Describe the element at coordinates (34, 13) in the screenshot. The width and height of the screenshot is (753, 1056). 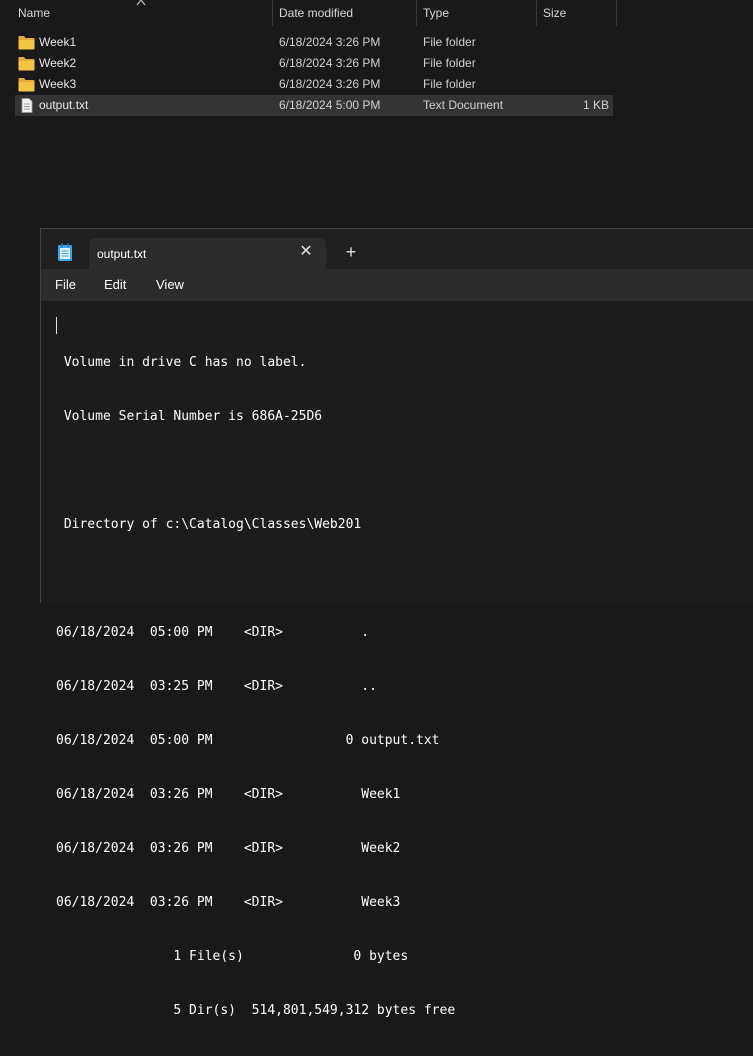
I see `column-header-name-label: Name` at that location.